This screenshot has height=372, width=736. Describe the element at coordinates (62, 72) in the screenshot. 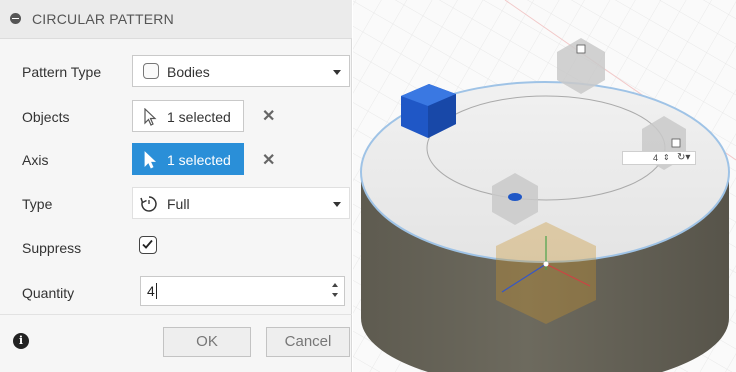

I see `pattern-type-label: Pattern Type` at that location.